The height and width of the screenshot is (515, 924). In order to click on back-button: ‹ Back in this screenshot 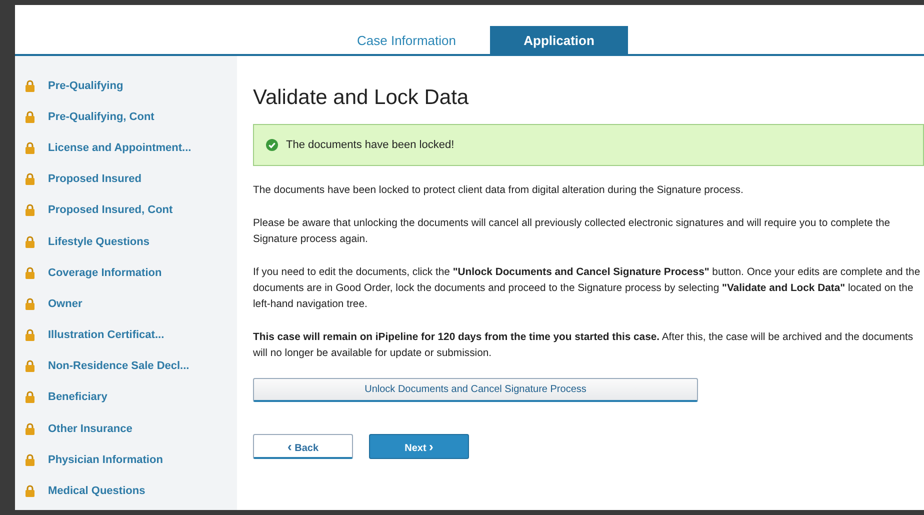, I will do `click(303, 446)`.